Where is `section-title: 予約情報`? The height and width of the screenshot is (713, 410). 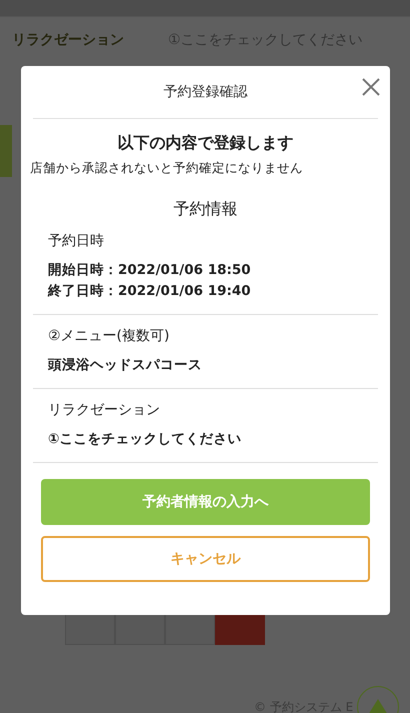
section-title: 予約情報 is located at coordinates (205, 209).